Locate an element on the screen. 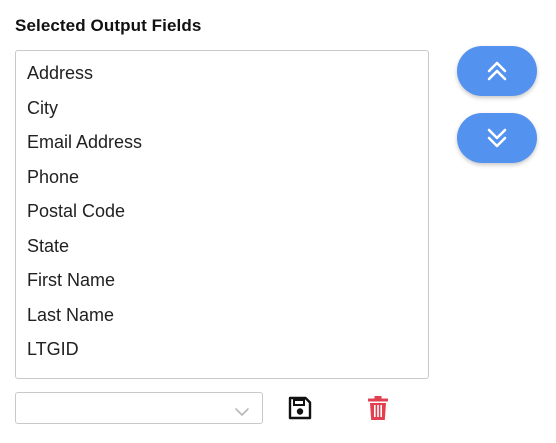 This screenshot has height=443, width=556. move-up-button is located at coordinates (497, 71).